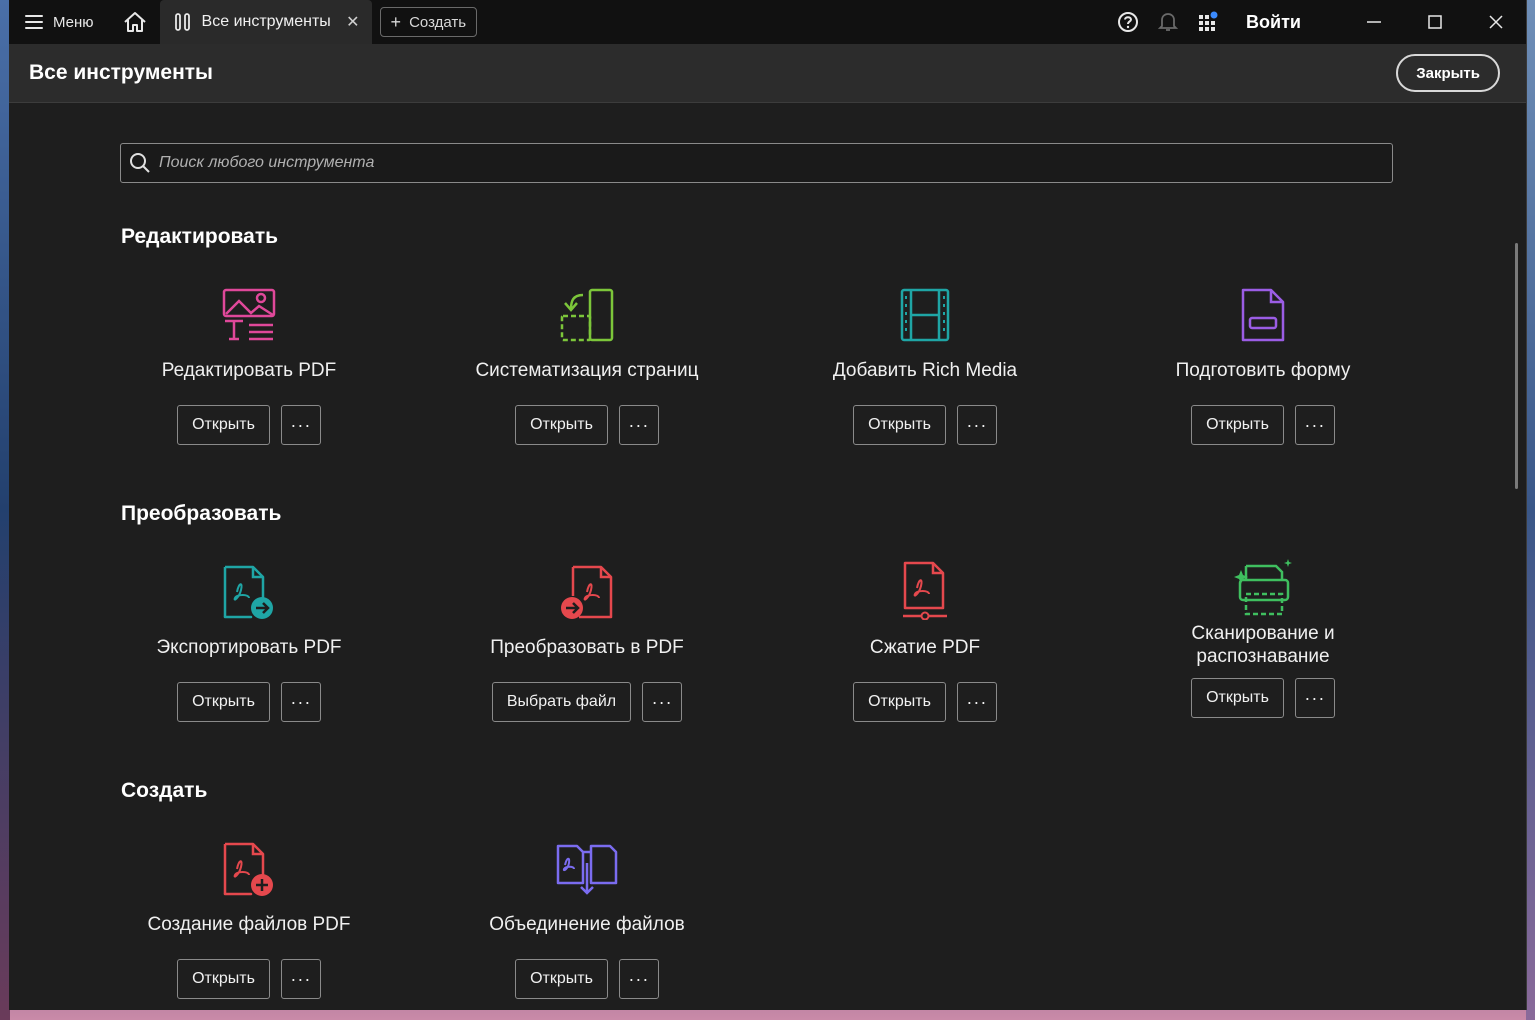 This screenshot has width=1535, height=1020. I want to click on search-box, so click(756, 163).